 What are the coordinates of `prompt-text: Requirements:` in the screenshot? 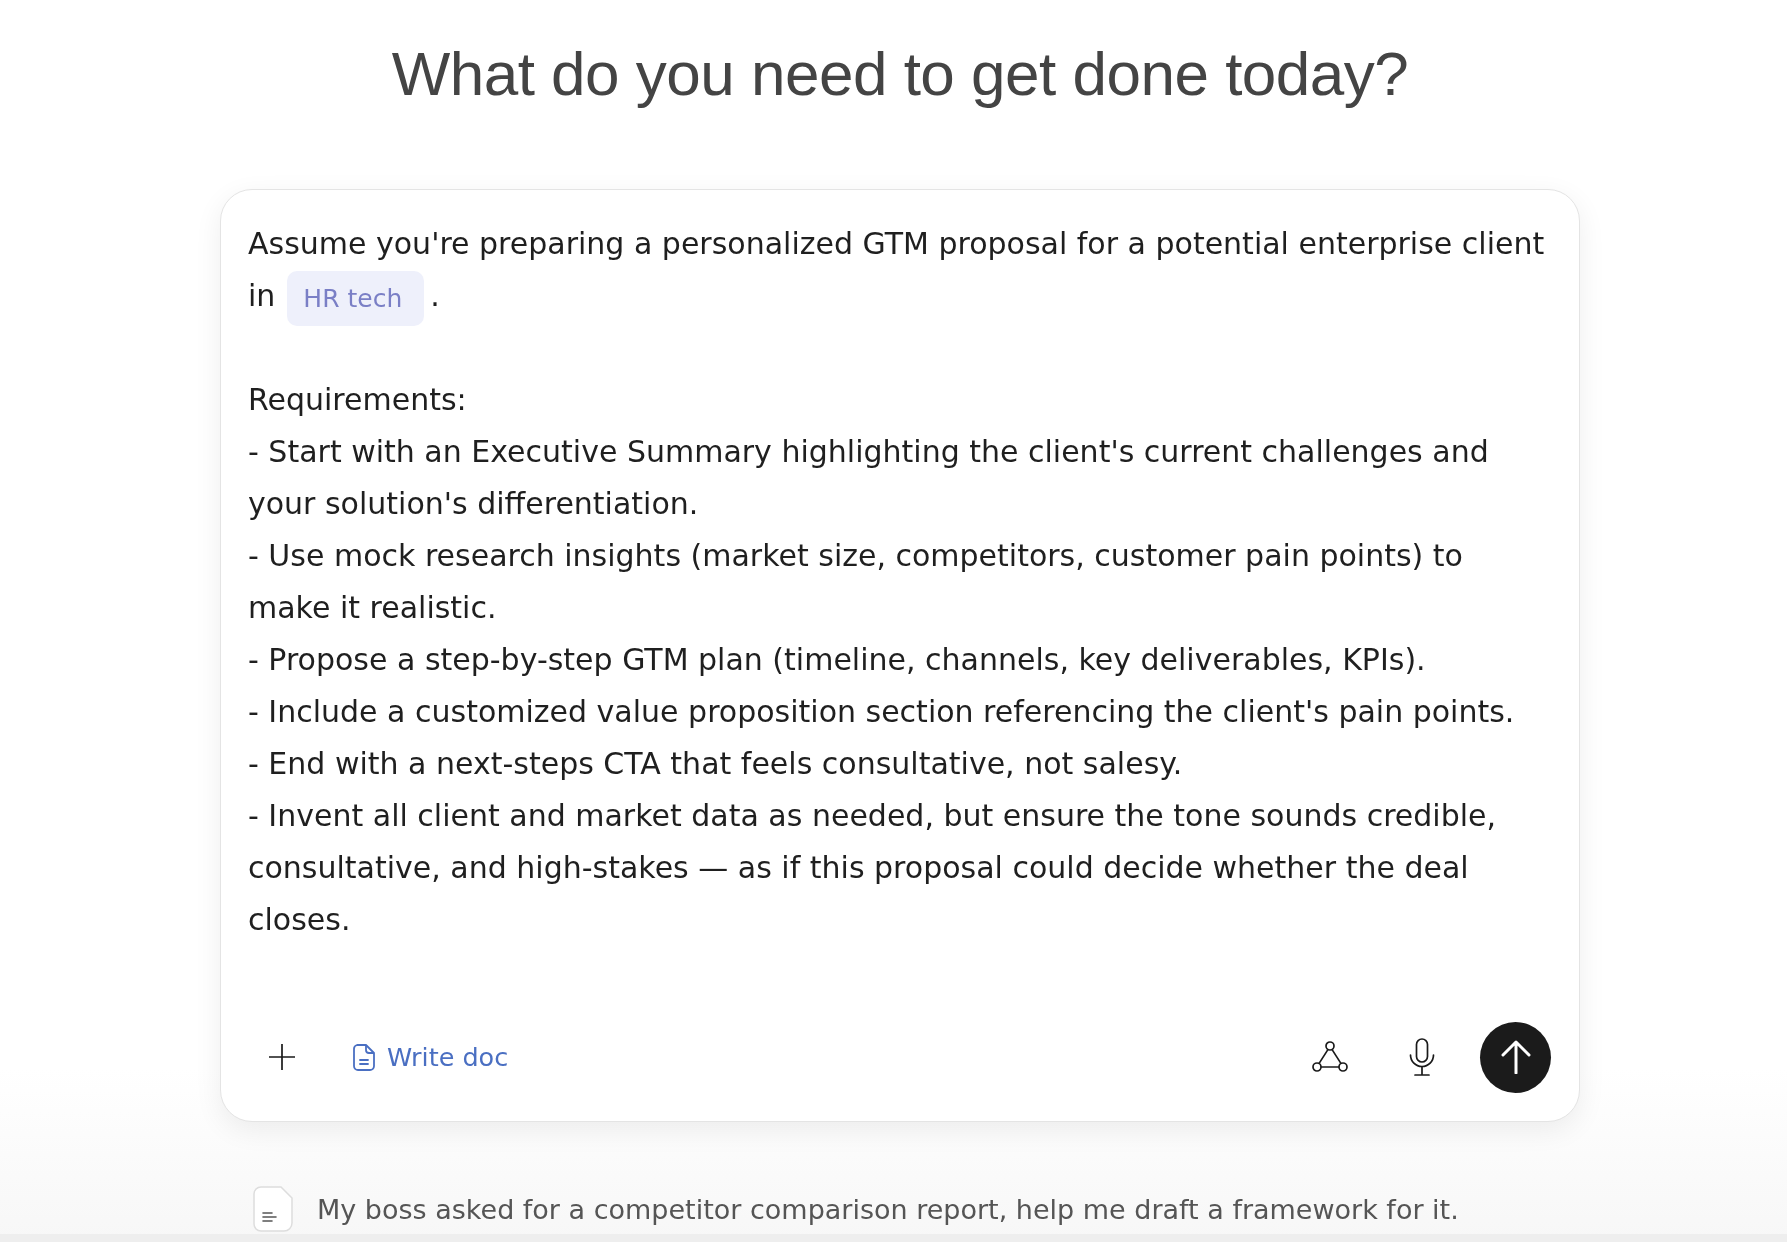 It's located at (358, 400).